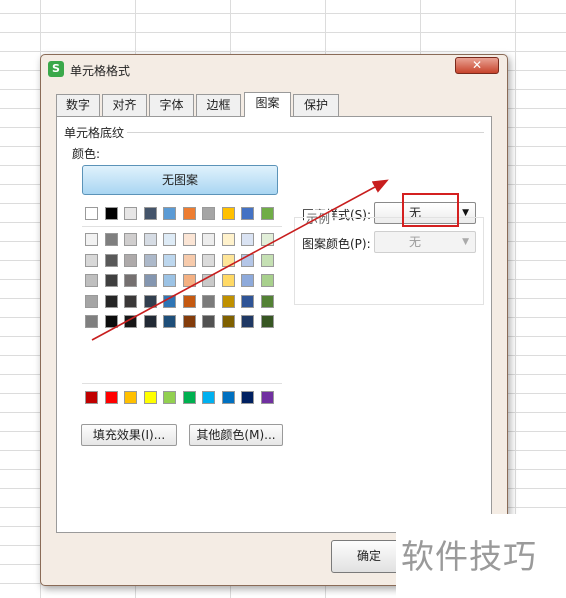  Describe the element at coordinates (78, 105) in the screenshot. I see `tab-number: 数字` at that location.